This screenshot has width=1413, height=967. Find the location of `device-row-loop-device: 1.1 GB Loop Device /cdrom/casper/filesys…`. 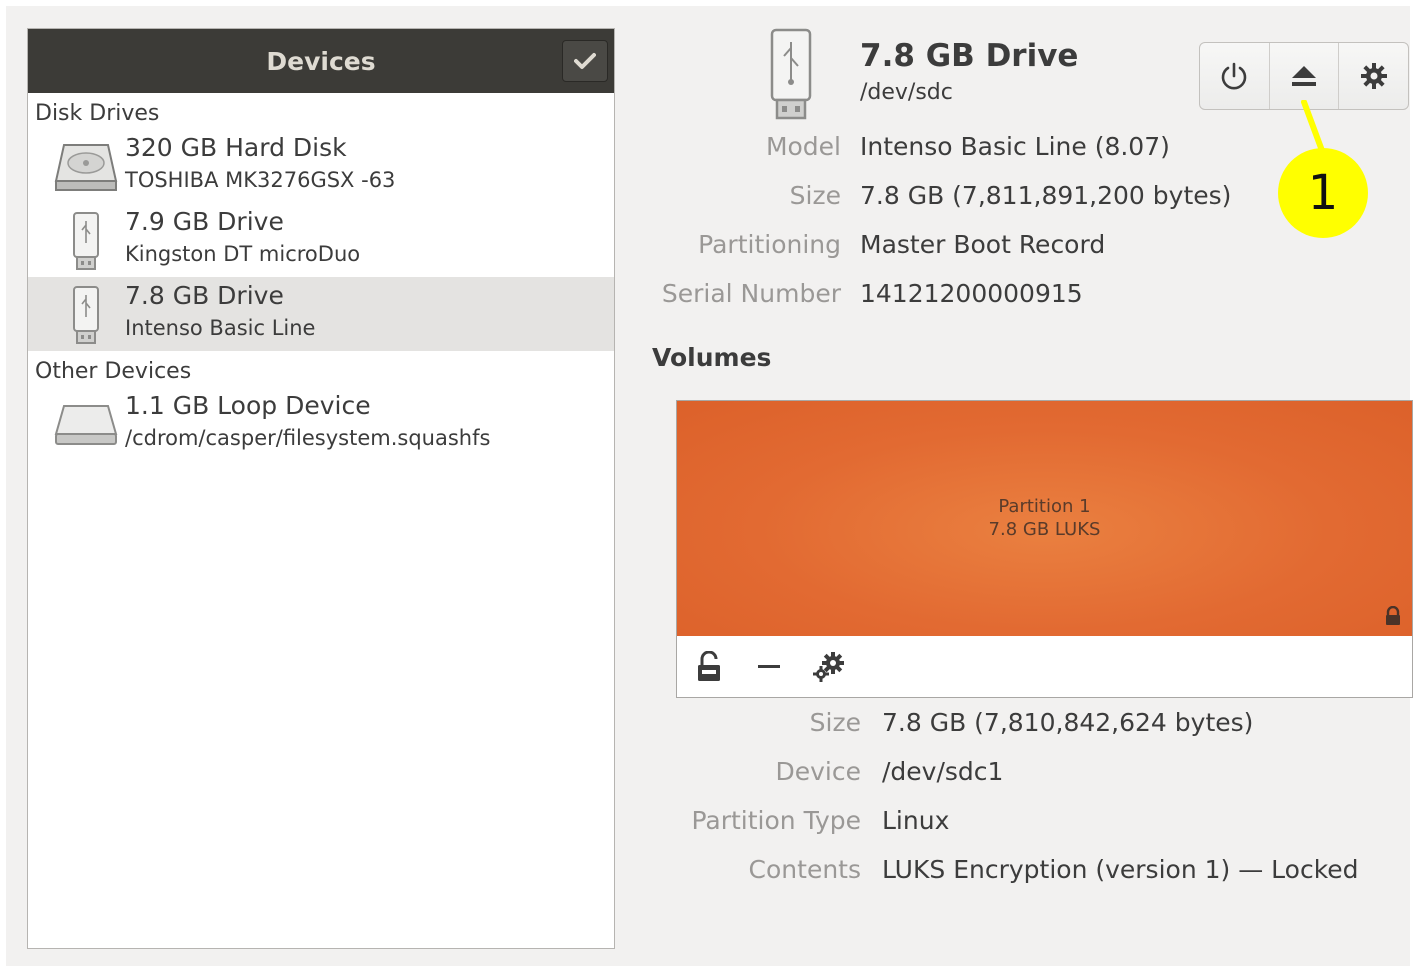

device-row-loop-device: 1.1 GB Loop Device /cdrom/casper/filesys… is located at coordinates (321, 424).